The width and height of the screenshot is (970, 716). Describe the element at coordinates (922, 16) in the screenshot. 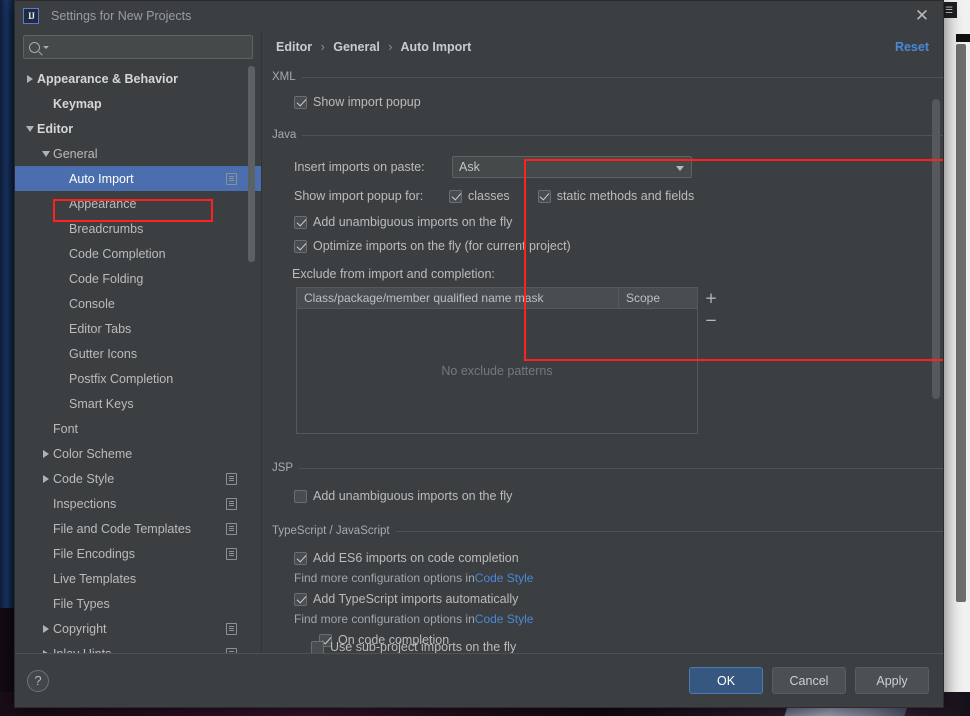

I see `close-icon: ✕` at that location.